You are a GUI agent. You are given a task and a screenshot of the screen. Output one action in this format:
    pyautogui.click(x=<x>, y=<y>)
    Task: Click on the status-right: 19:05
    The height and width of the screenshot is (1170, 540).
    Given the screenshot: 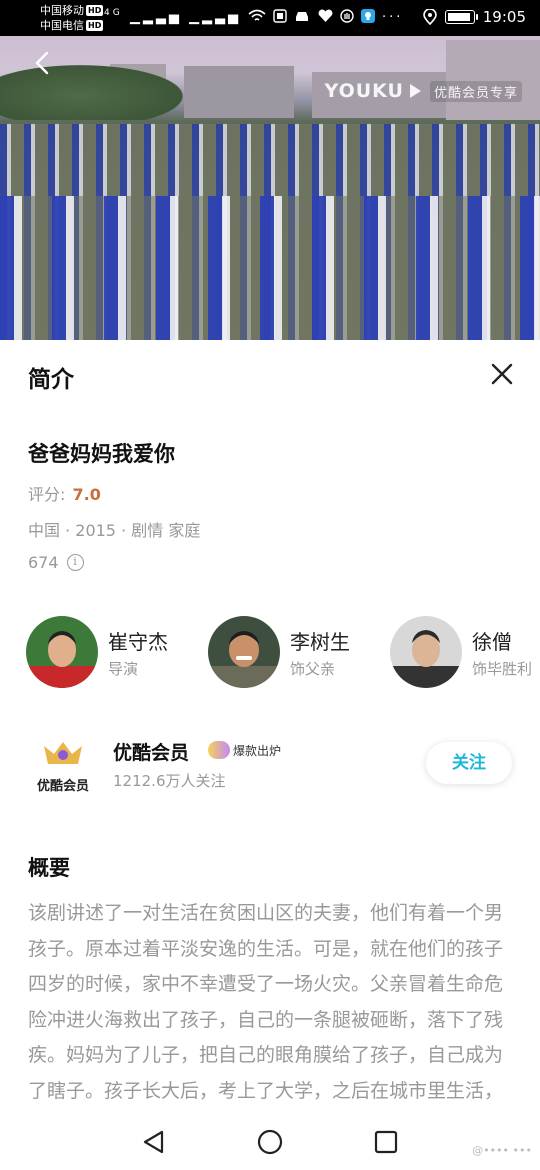 What is the action you would take?
    pyautogui.click(x=474, y=17)
    